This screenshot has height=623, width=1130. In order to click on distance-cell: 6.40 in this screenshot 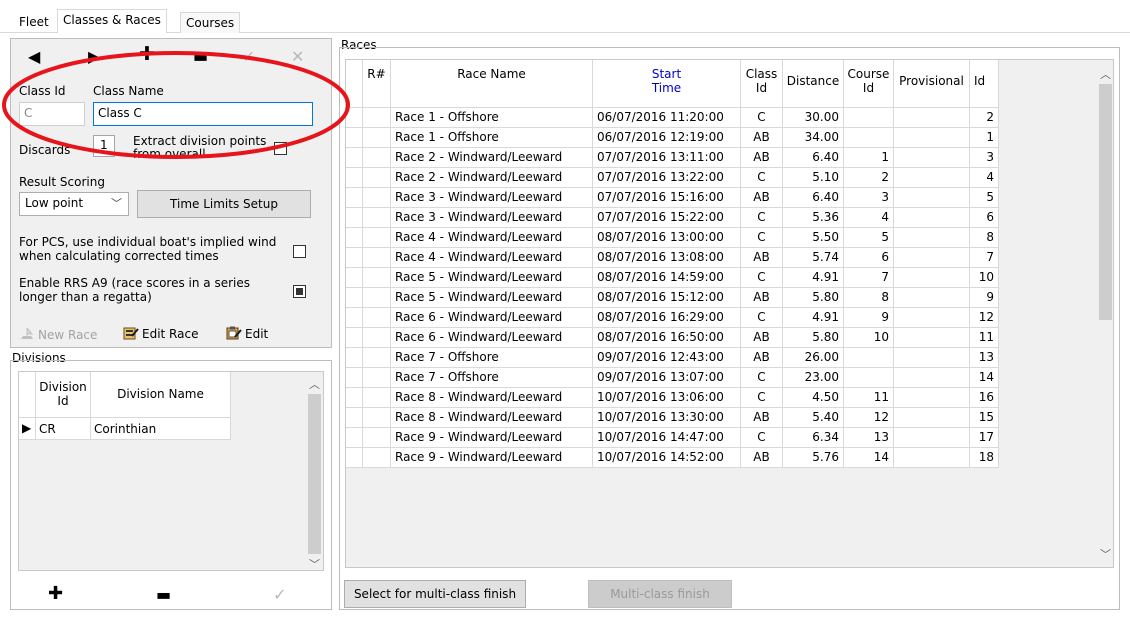, I will do `click(813, 158)`.